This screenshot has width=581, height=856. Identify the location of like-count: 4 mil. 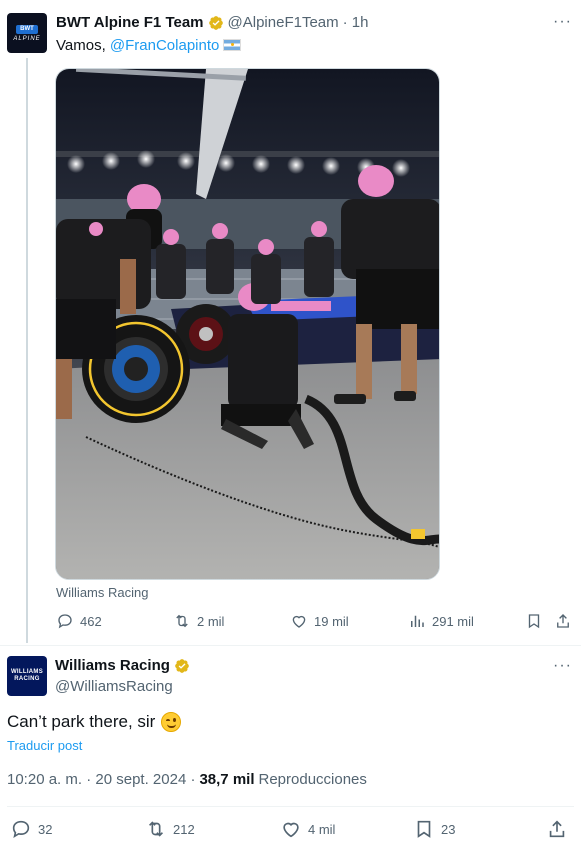
(322, 829).